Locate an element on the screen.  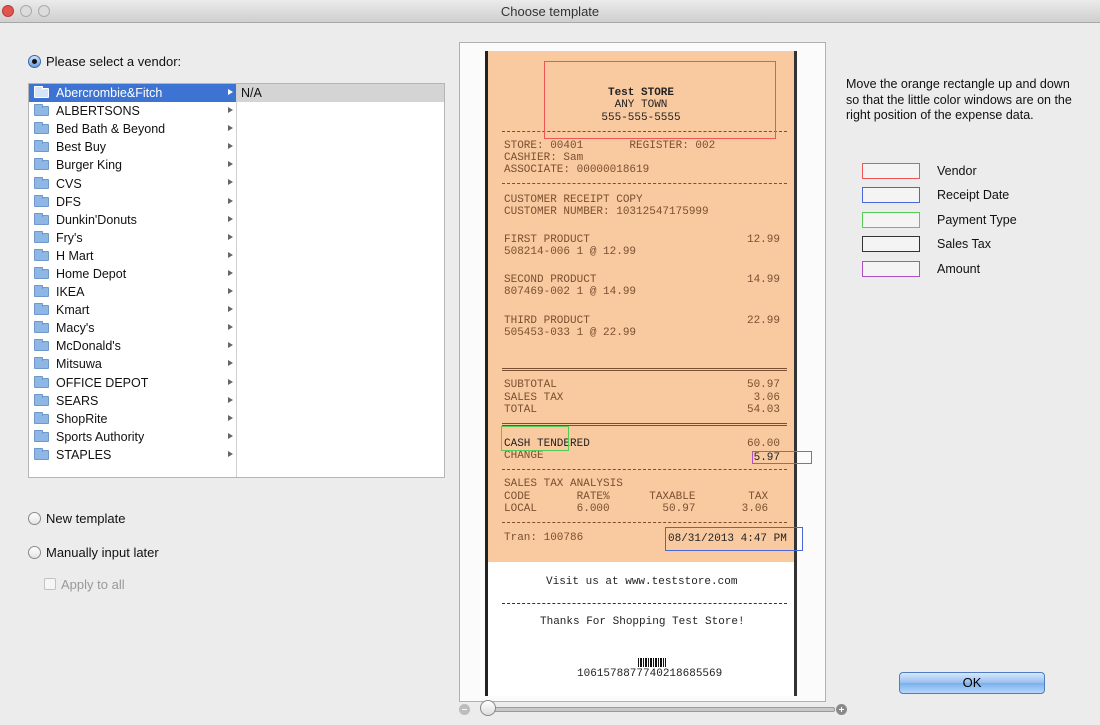
vendor-item: Dunkin'Donuts is located at coordinates (132, 220).